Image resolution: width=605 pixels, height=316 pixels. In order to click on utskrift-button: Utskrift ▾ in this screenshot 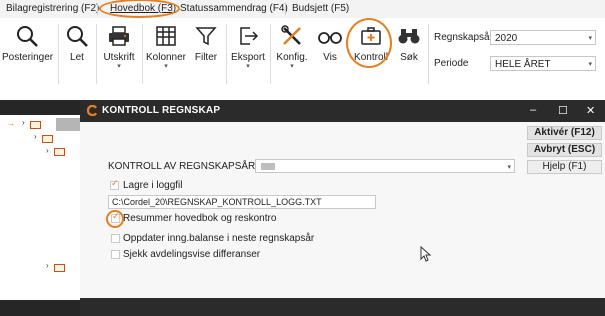, I will do `click(119, 54)`.